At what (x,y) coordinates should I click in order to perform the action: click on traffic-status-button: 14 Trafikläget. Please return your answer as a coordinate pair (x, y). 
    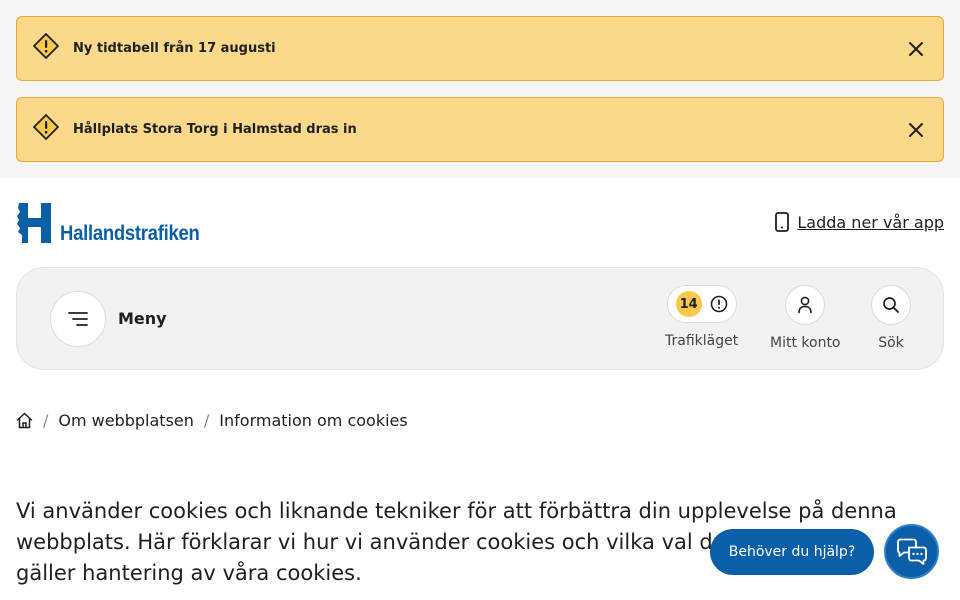
    Looking at the image, I should click on (701, 317).